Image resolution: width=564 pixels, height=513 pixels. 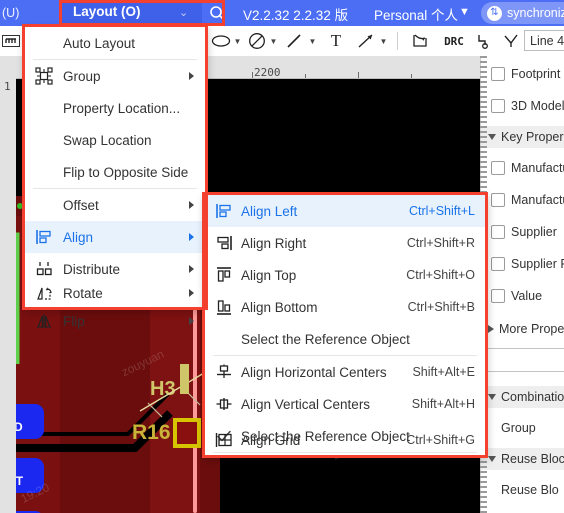 What do you see at coordinates (524, 232) in the screenshot?
I see `property-row-supplier: Supplier` at bounding box center [524, 232].